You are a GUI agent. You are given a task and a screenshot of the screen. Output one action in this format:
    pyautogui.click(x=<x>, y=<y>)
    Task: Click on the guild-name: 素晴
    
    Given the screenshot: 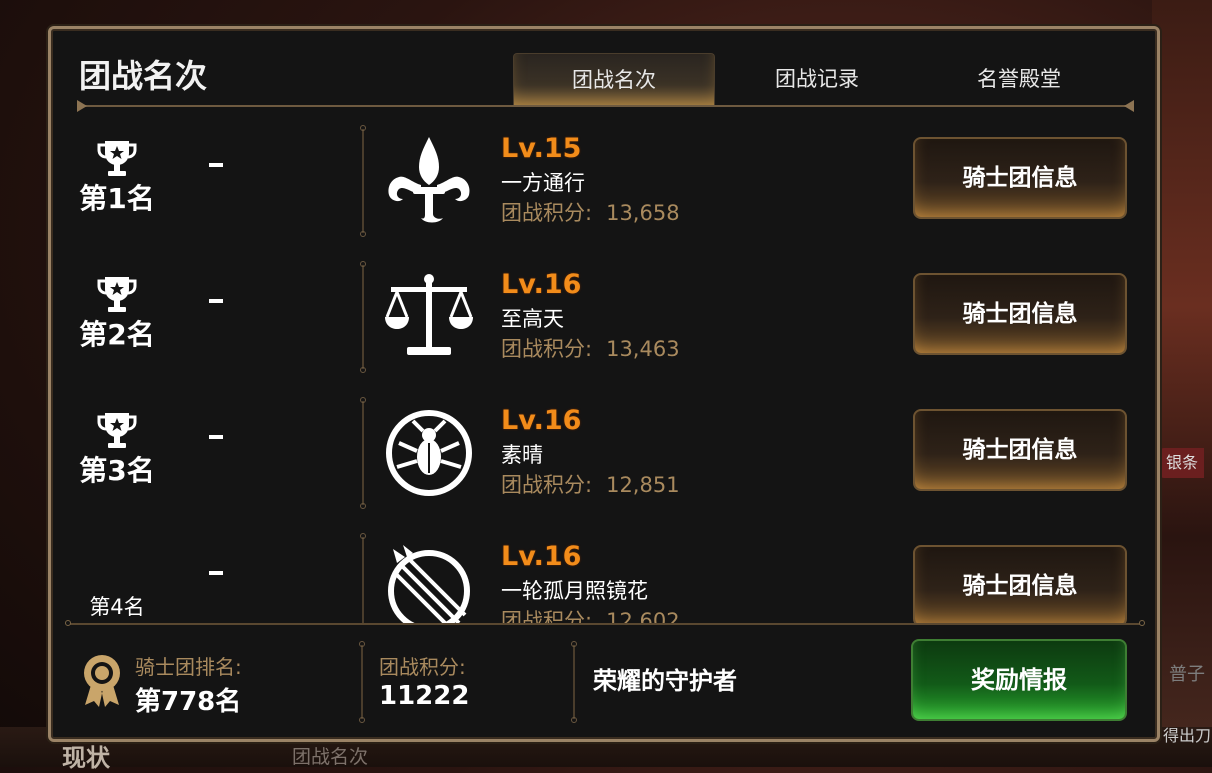 What is the action you would take?
    pyautogui.click(x=522, y=455)
    